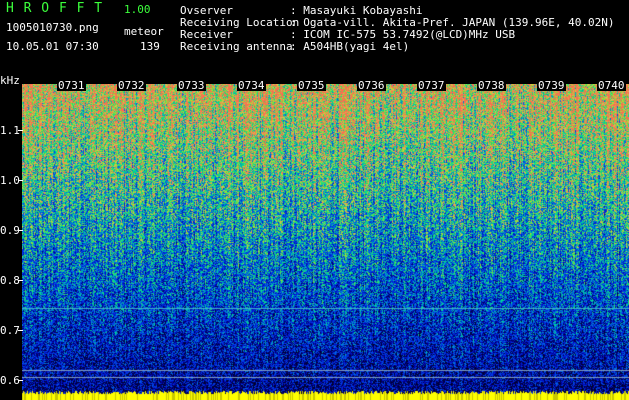 Image resolution: width=629 pixels, height=400 pixels. What do you see at coordinates (137, 9) in the screenshot?
I see `app-version: 1.00` at bounding box center [137, 9].